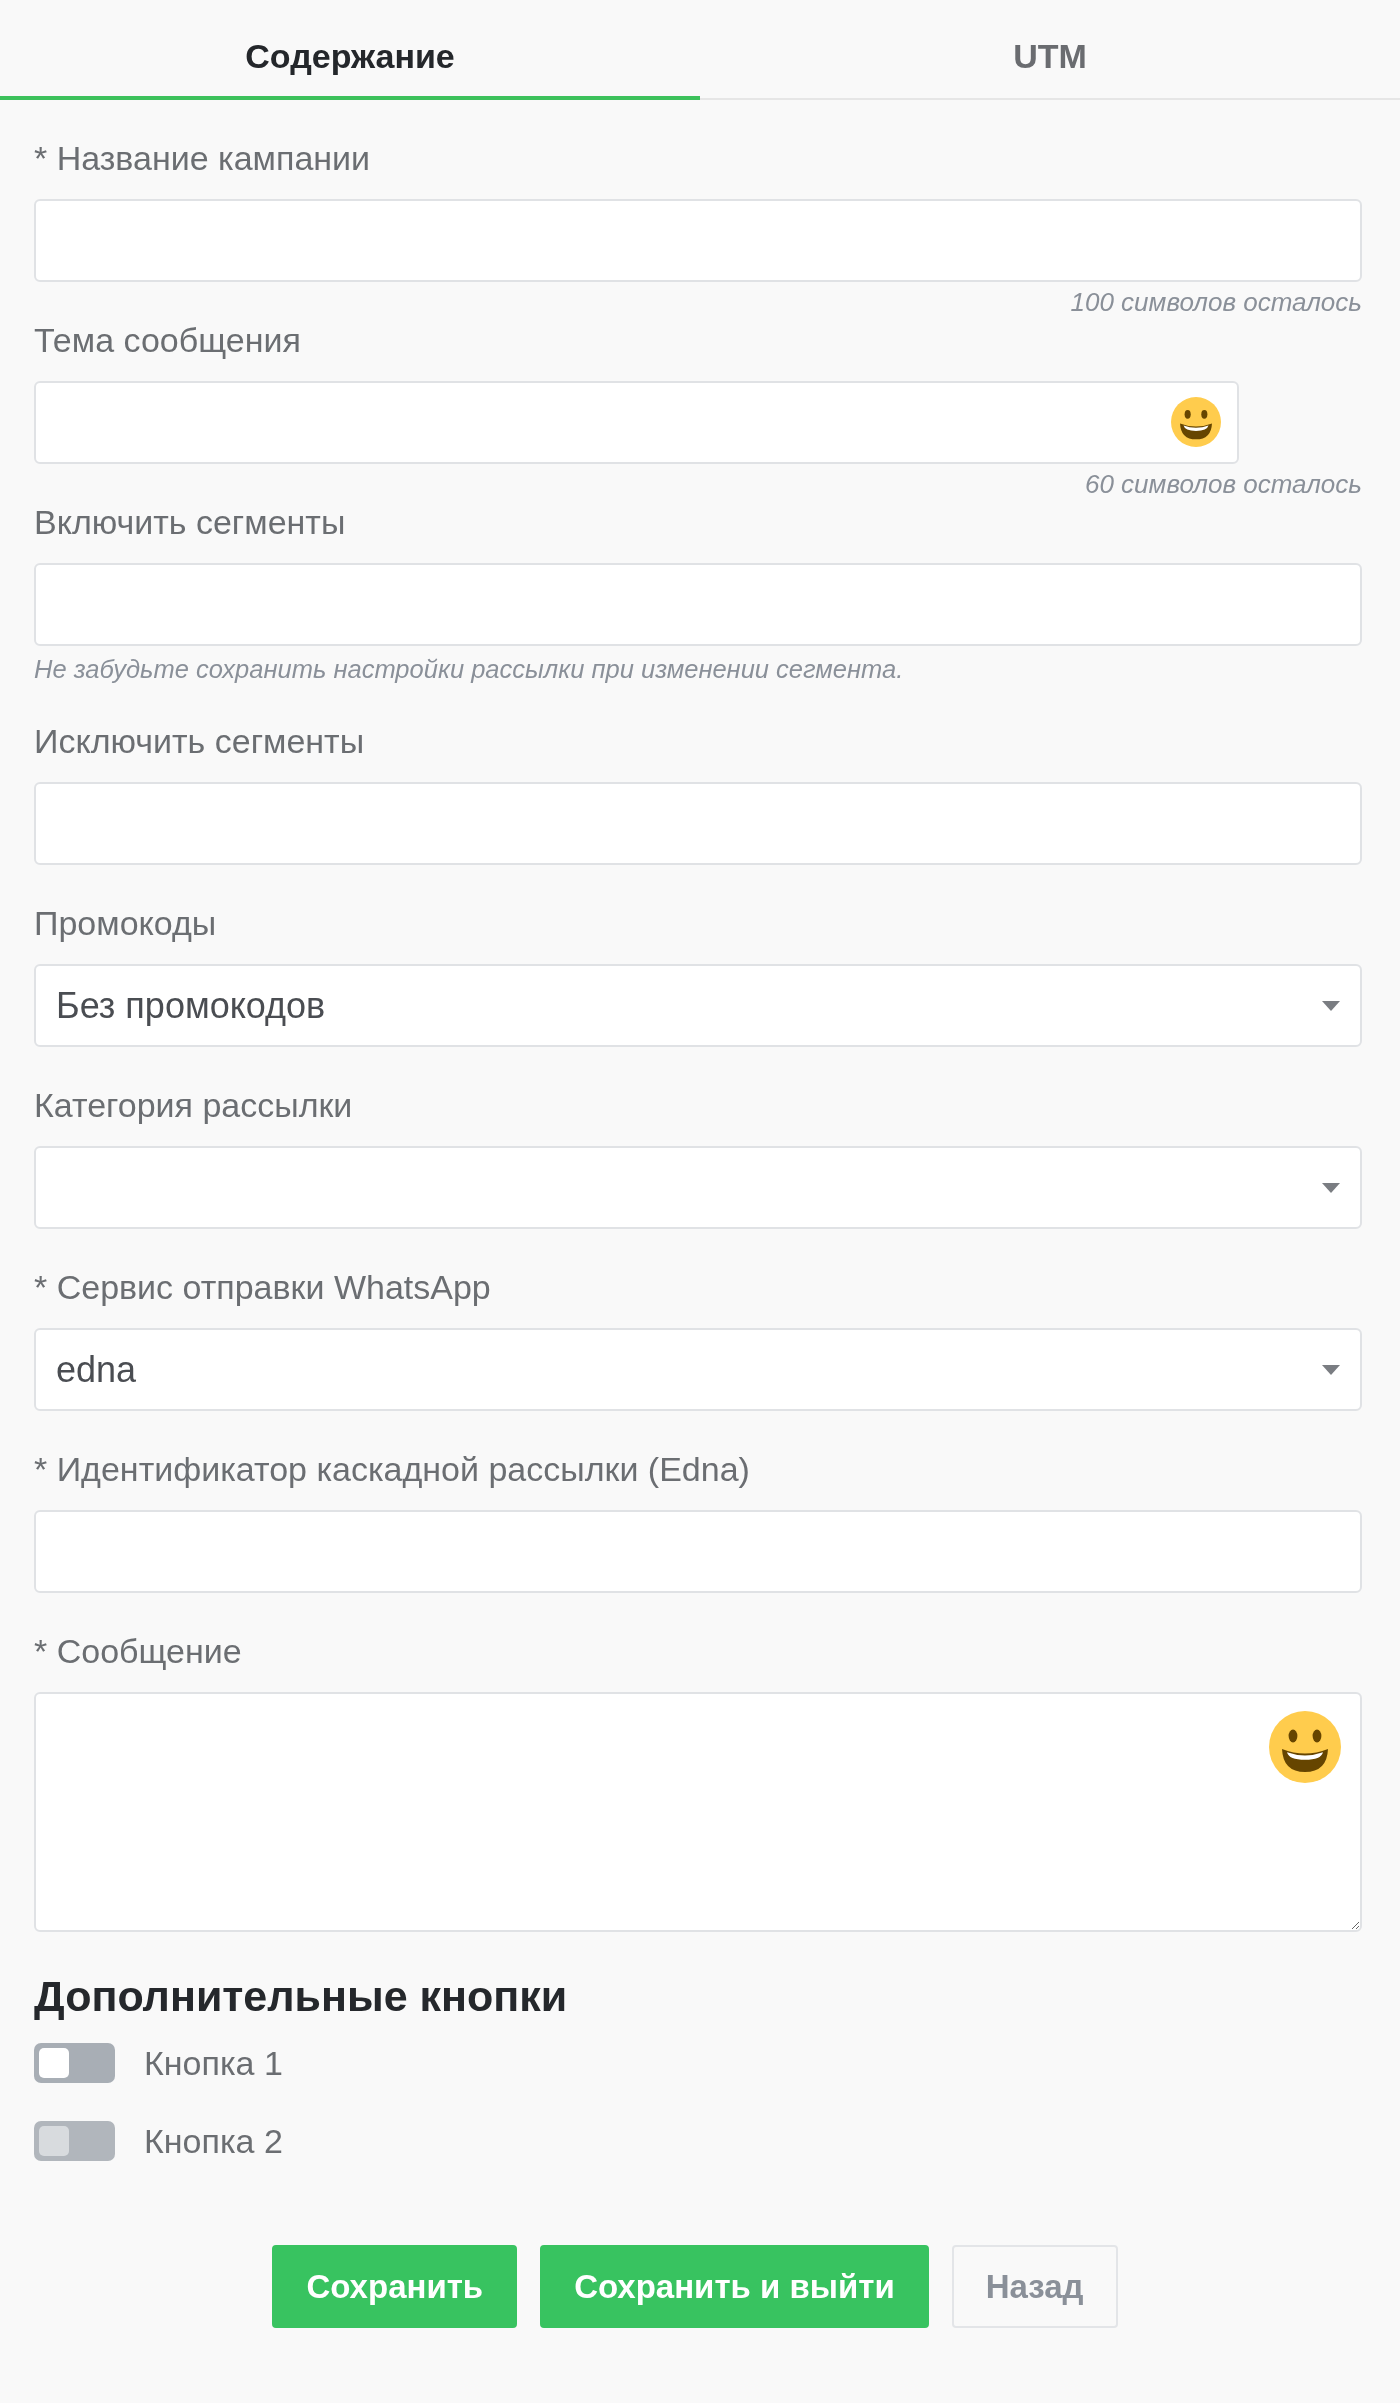 The width and height of the screenshot is (1400, 2403). What do you see at coordinates (126, 923) in the screenshot?
I see `field-label: Промокоды` at bounding box center [126, 923].